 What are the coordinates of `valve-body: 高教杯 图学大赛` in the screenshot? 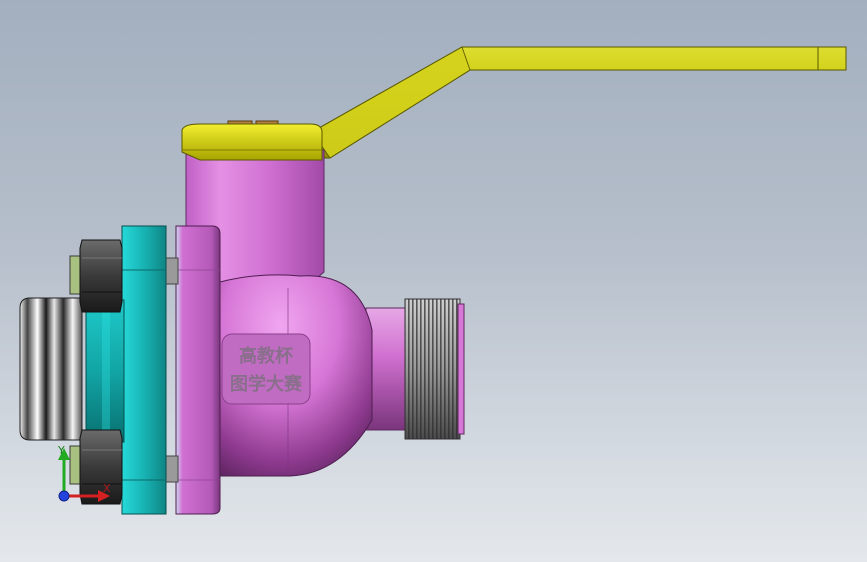 It's located at (296, 375).